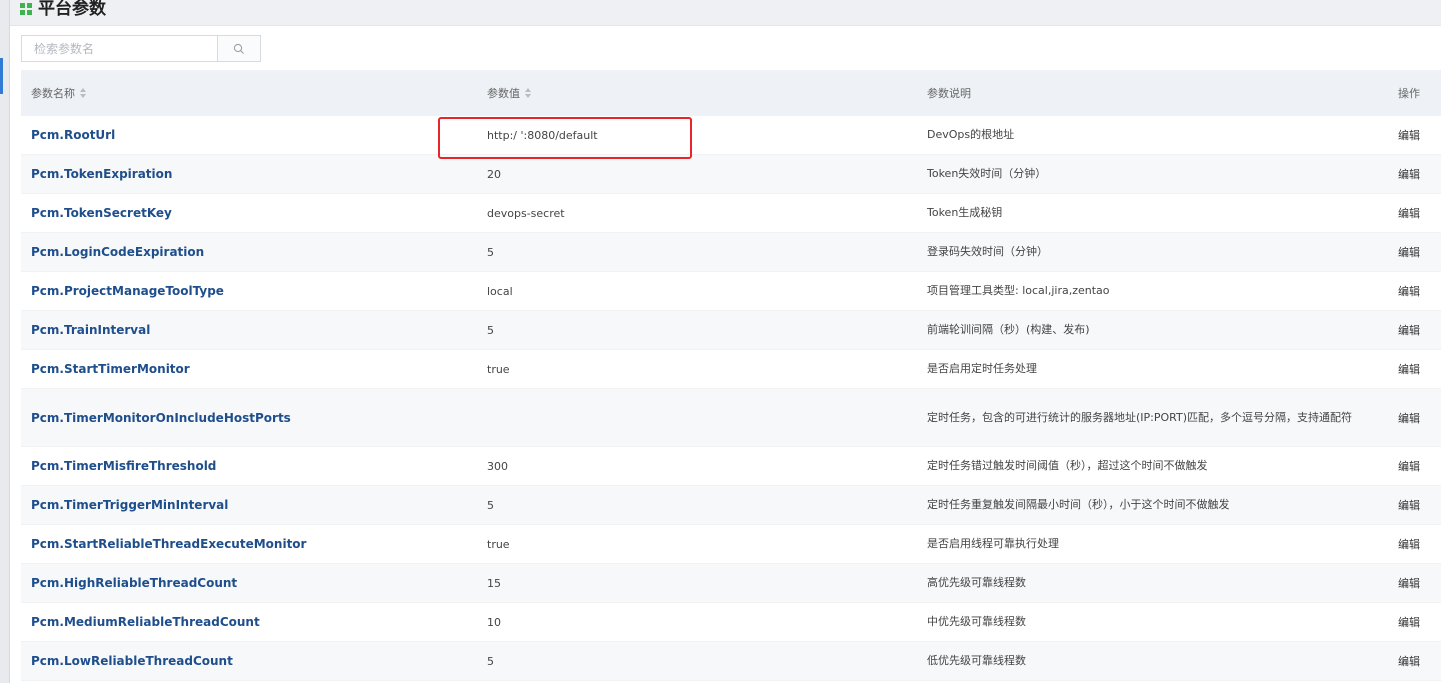 This screenshot has height=683, width=1441. Describe the element at coordinates (132, 661) in the screenshot. I see `param-name-link: Pcm.LowReliableThreadCount` at that location.